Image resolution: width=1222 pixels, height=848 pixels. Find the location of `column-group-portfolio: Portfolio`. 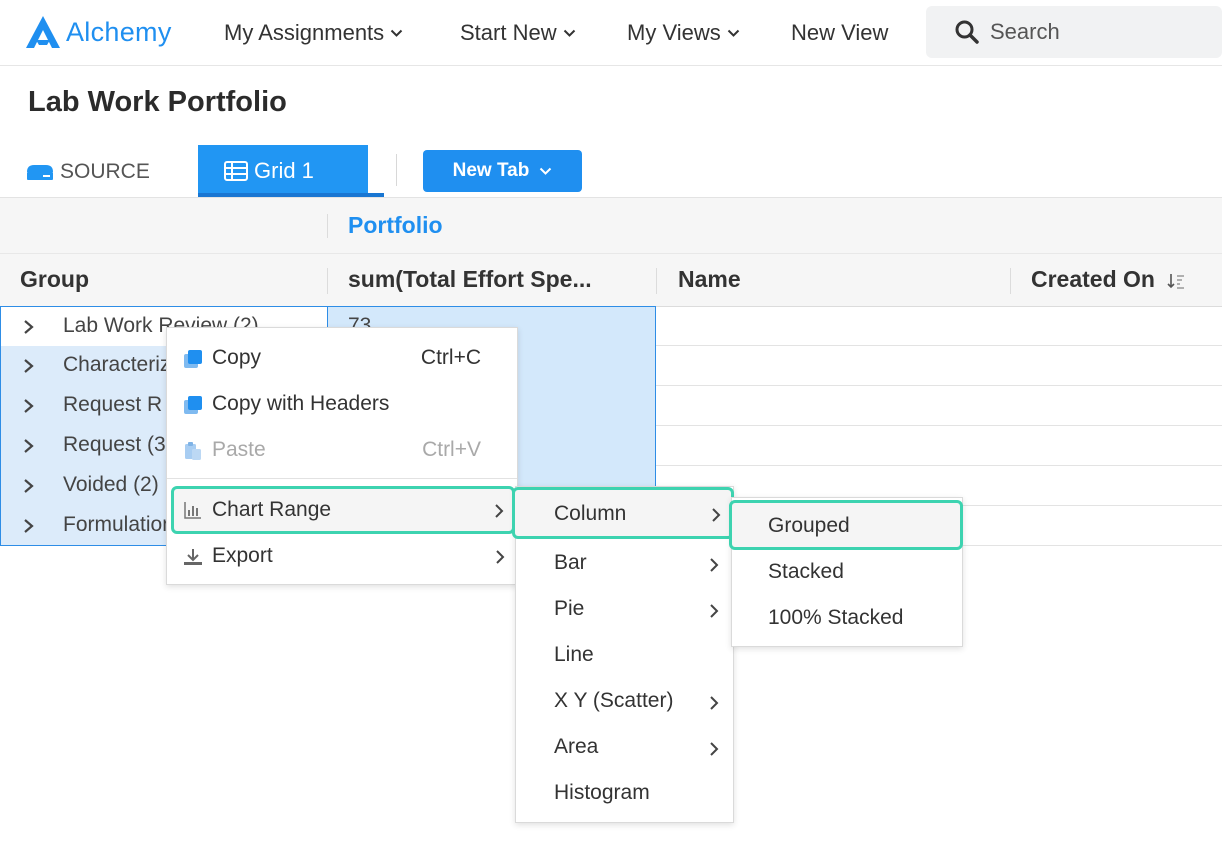

column-group-portfolio: Portfolio is located at coordinates (395, 225).